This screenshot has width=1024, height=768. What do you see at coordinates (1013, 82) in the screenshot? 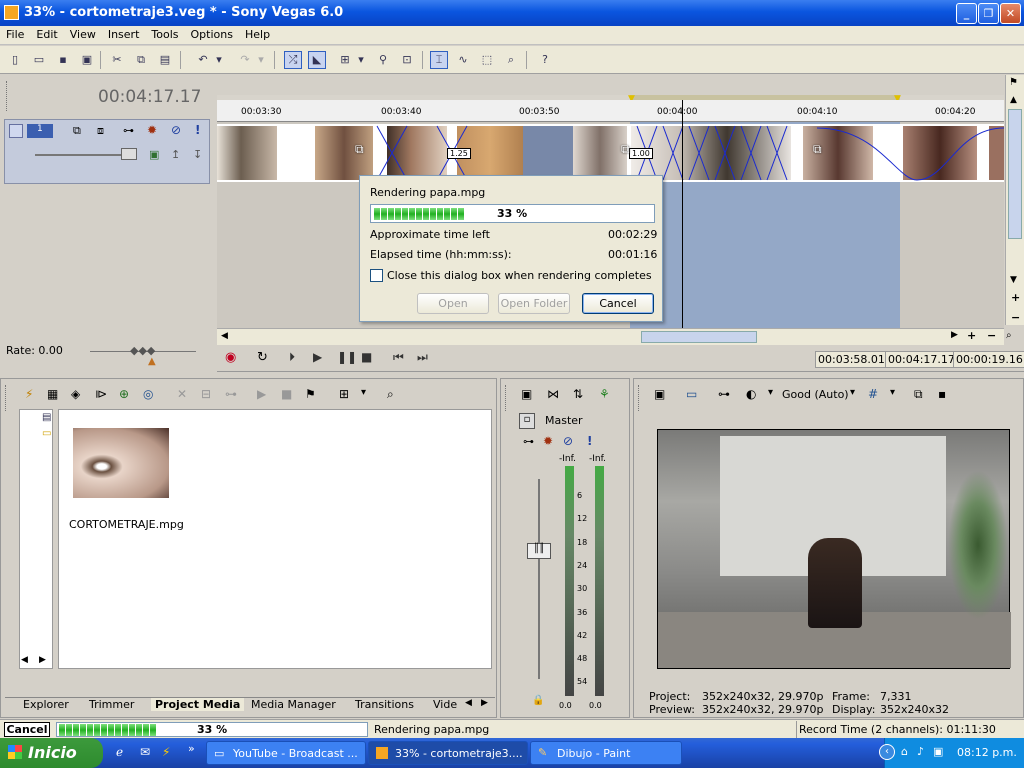
I see `marker-flag-icon: ⚑` at bounding box center [1013, 82].